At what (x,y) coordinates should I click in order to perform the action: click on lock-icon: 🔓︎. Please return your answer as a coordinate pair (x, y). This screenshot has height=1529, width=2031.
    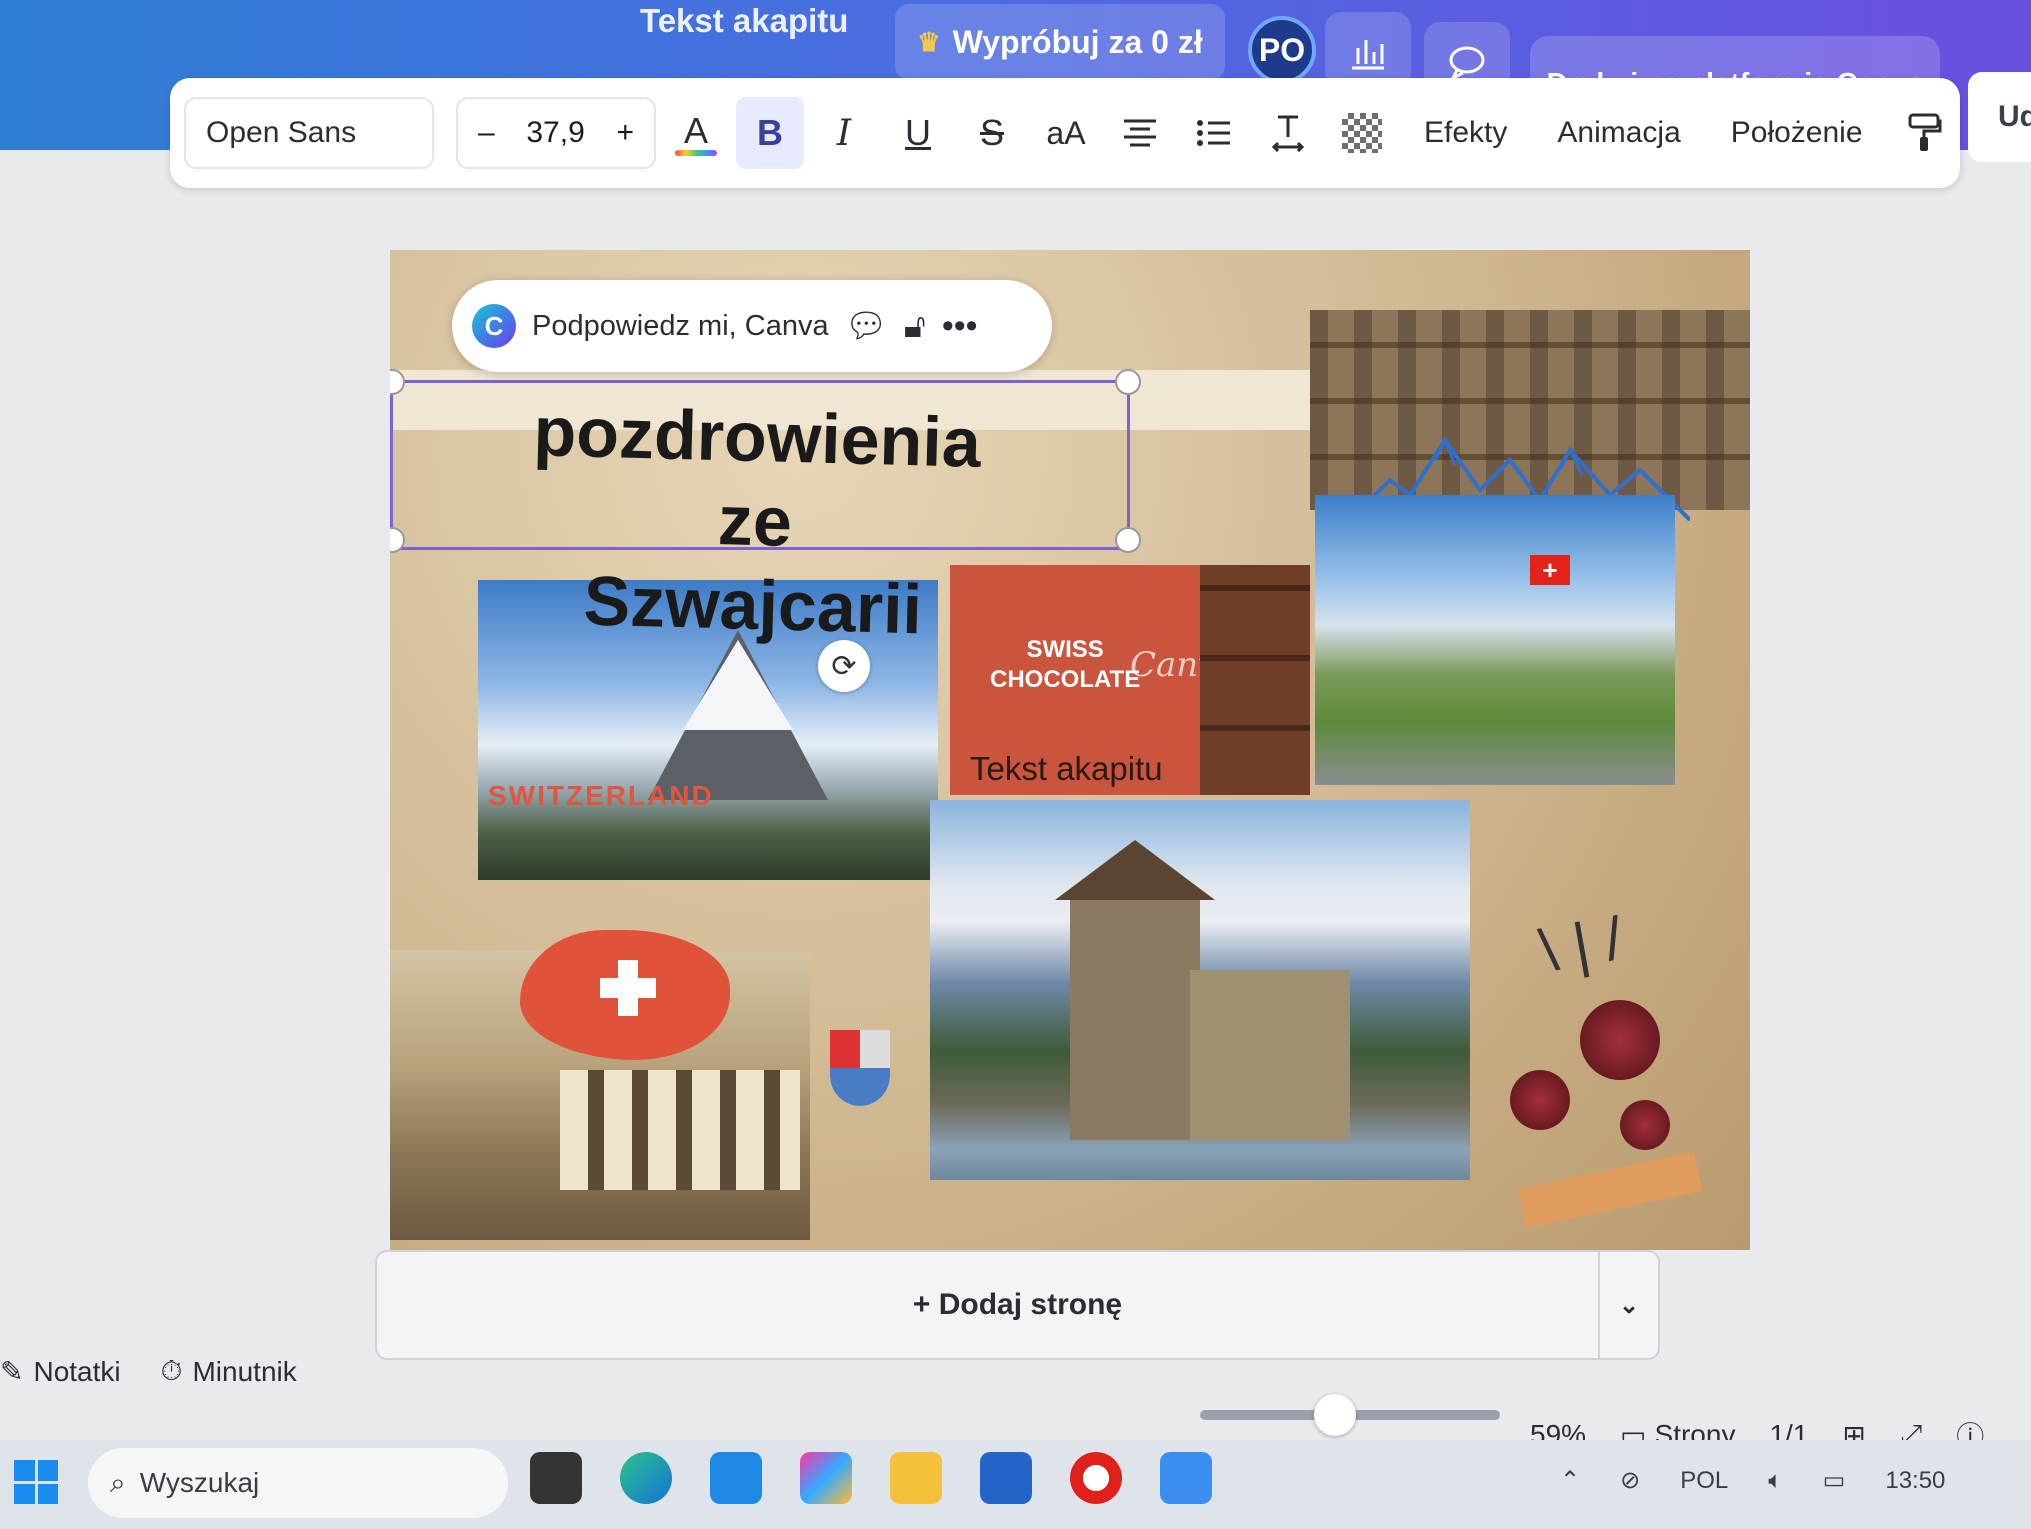
    Looking at the image, I should click on (915, 326).